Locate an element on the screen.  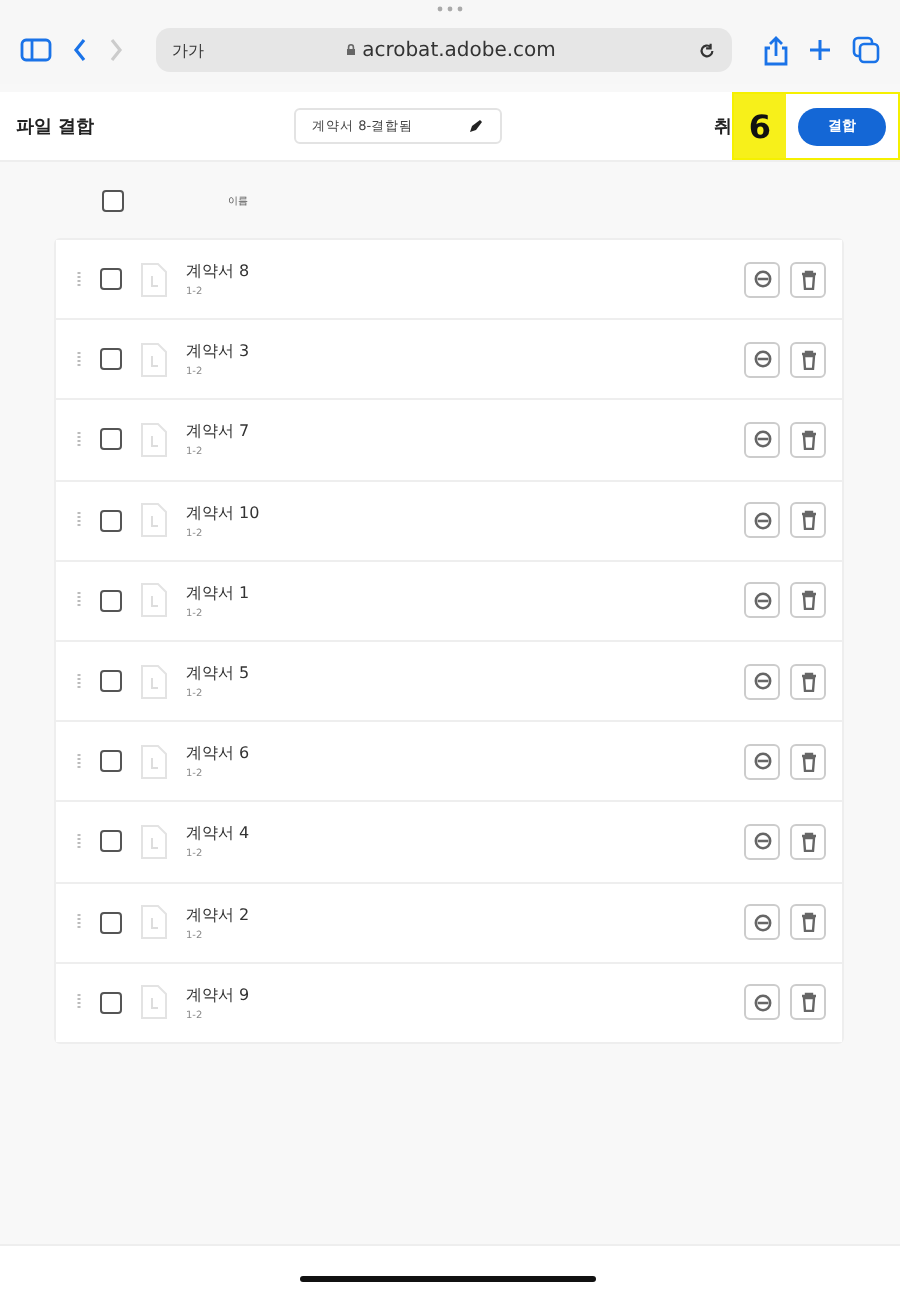
step-annotation: 6 is located at coordinates (760, 126).